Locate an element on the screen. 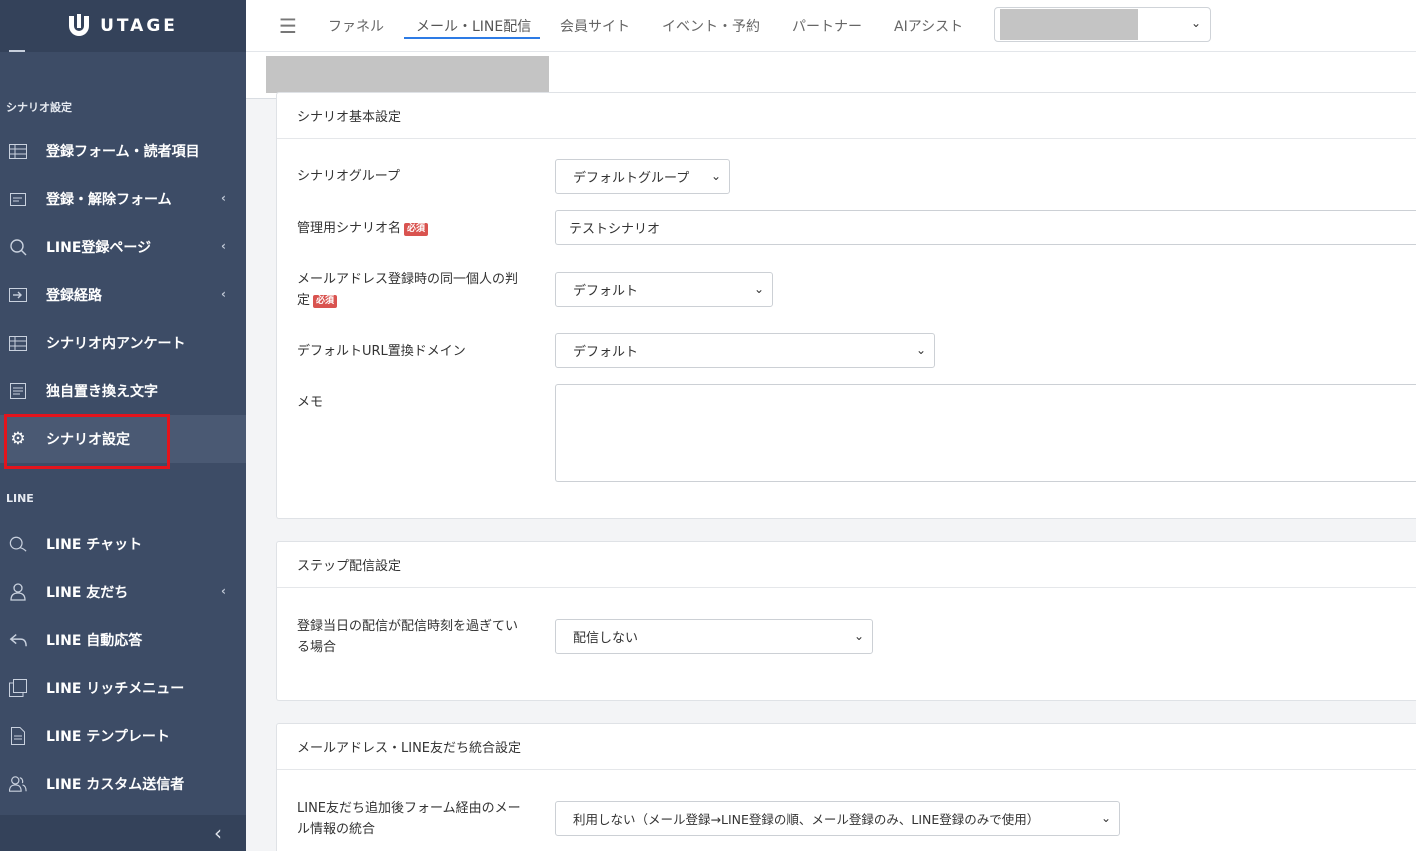 This screenshot has width=1416, height=851. scenario-name-input: テストシナリオ is located at coordinates (985, 227).